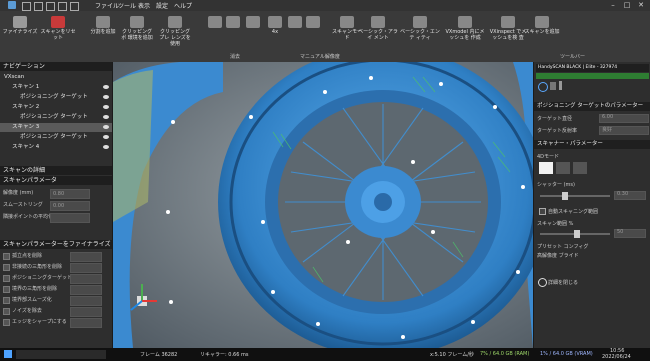 Image resolution: width=650 pixels, height=361 pixels. I want to click on export-icon, so click(62, 6).